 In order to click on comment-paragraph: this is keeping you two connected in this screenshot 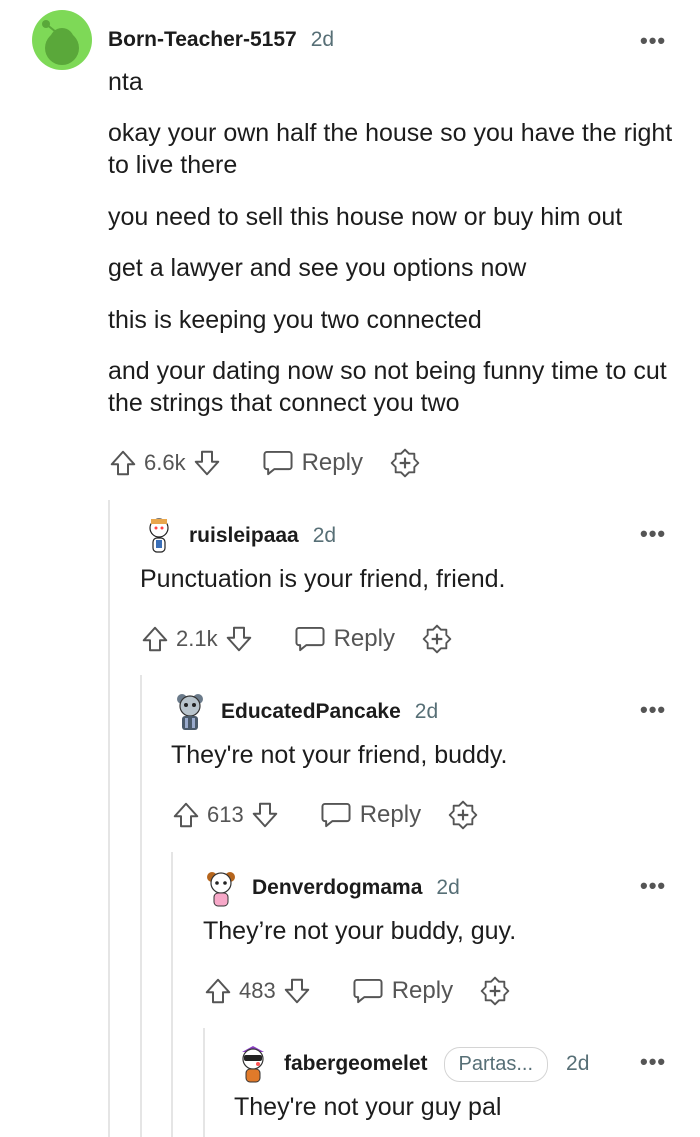, I will do `click(295, 320)`.